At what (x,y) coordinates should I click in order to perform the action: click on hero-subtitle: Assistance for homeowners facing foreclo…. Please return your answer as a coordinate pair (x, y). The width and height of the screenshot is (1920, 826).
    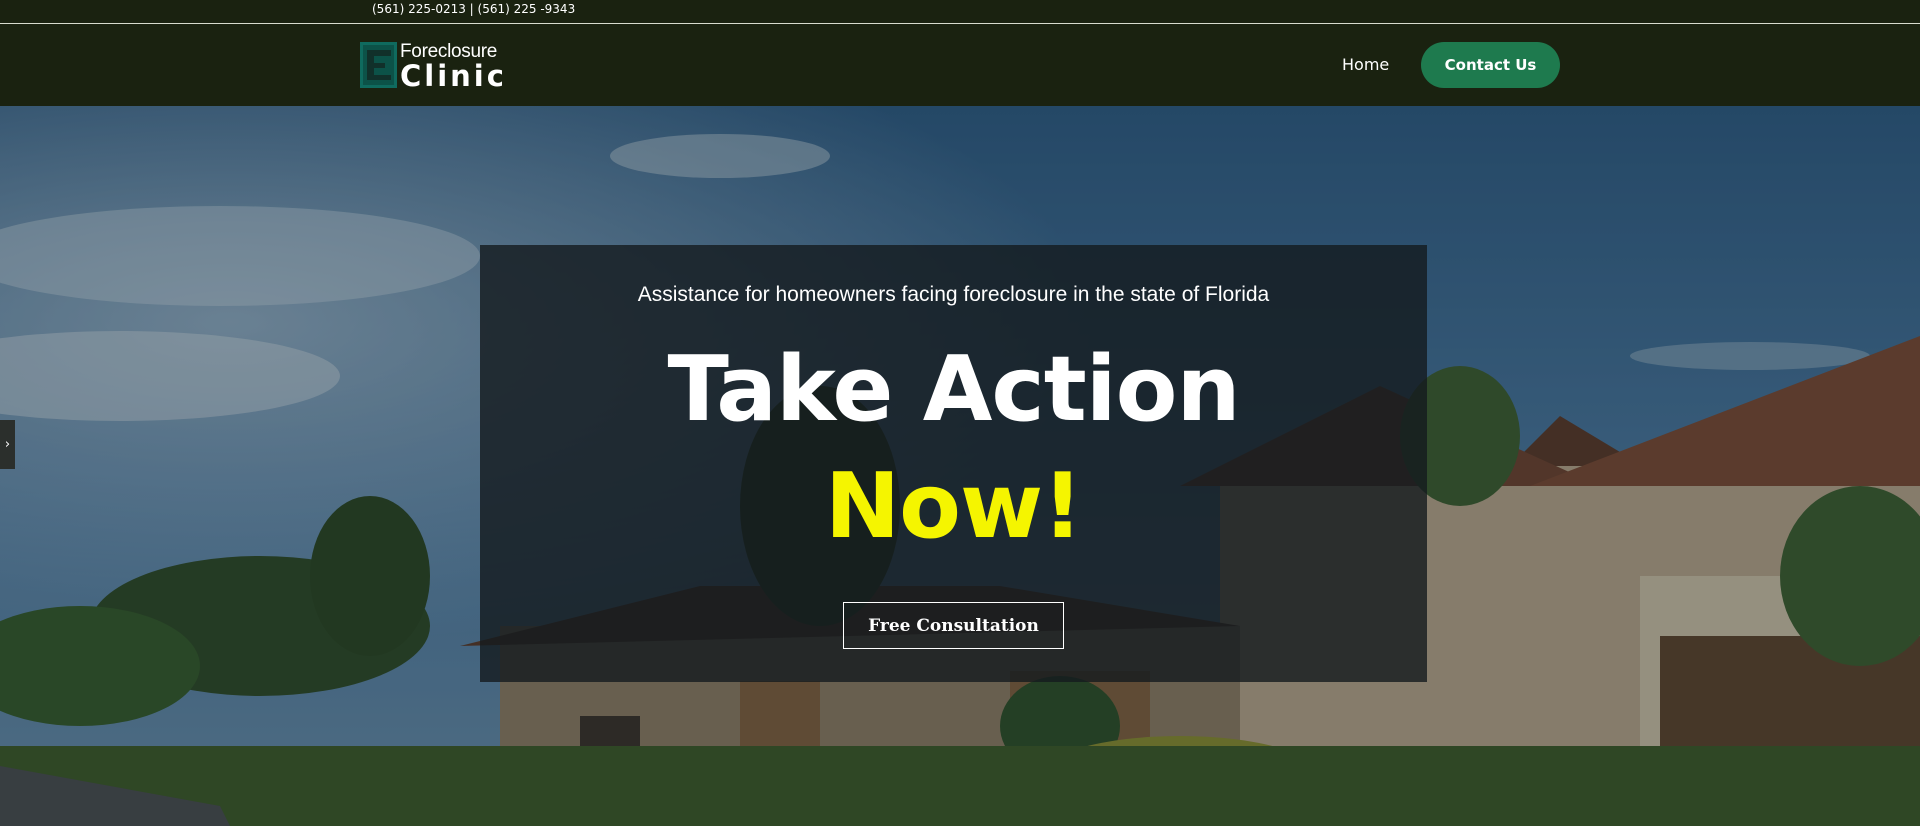
    Looking at the image, I should click on (953, 294).